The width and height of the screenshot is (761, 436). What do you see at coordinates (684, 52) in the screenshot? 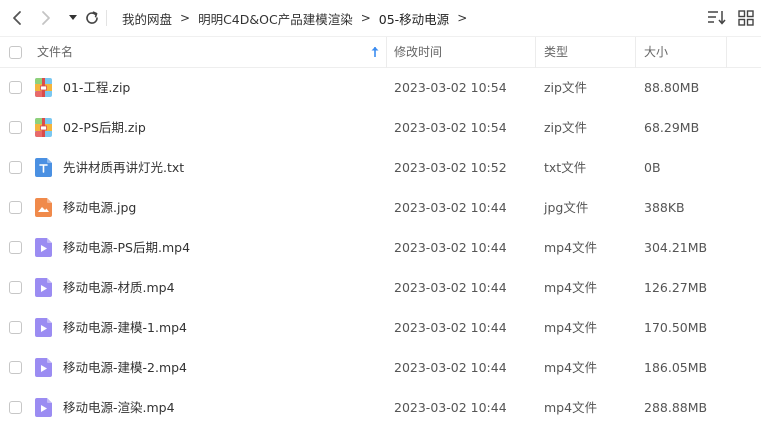
I see `column-header-size: 大小` at bounding box center [684, 52].